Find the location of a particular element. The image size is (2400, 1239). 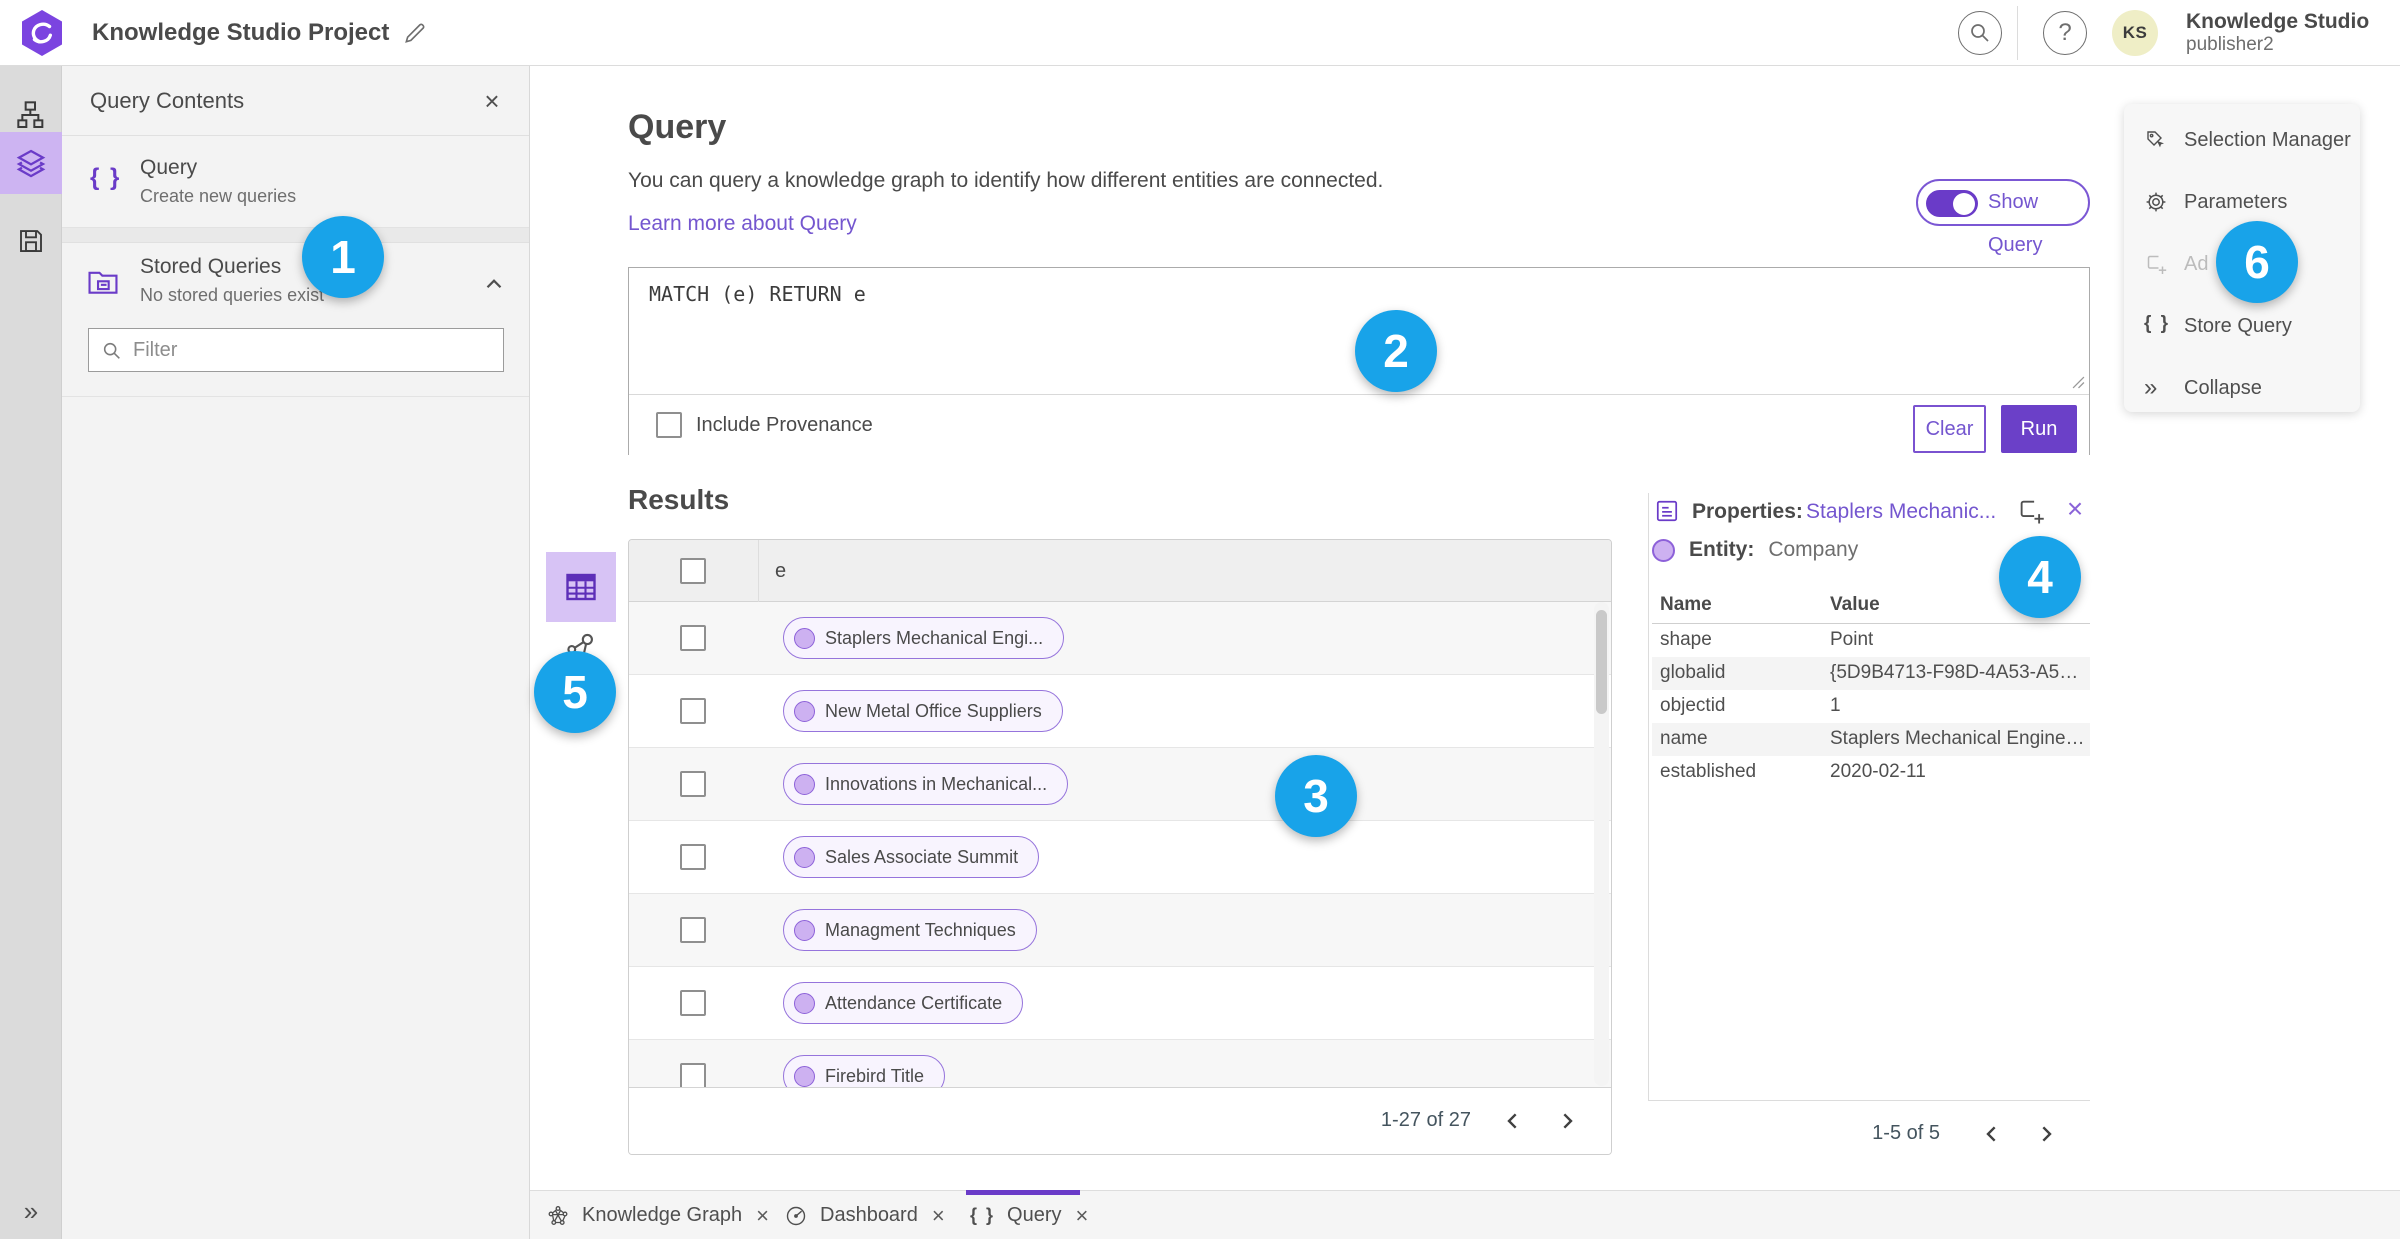

entity-chip-label: Firebird Title is located at coordinates (875, 1075).